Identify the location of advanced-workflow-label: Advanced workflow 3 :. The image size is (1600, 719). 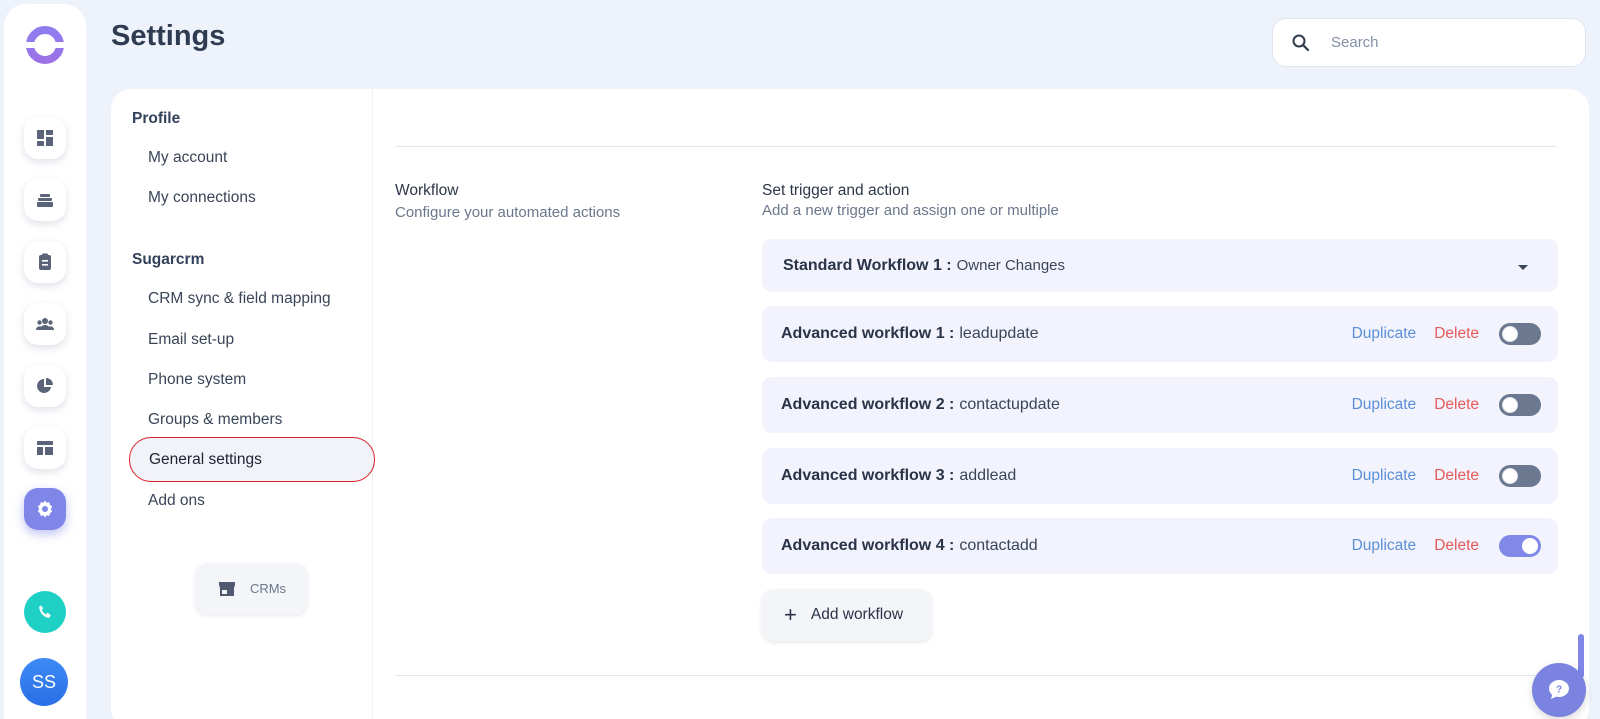
(868, 475).